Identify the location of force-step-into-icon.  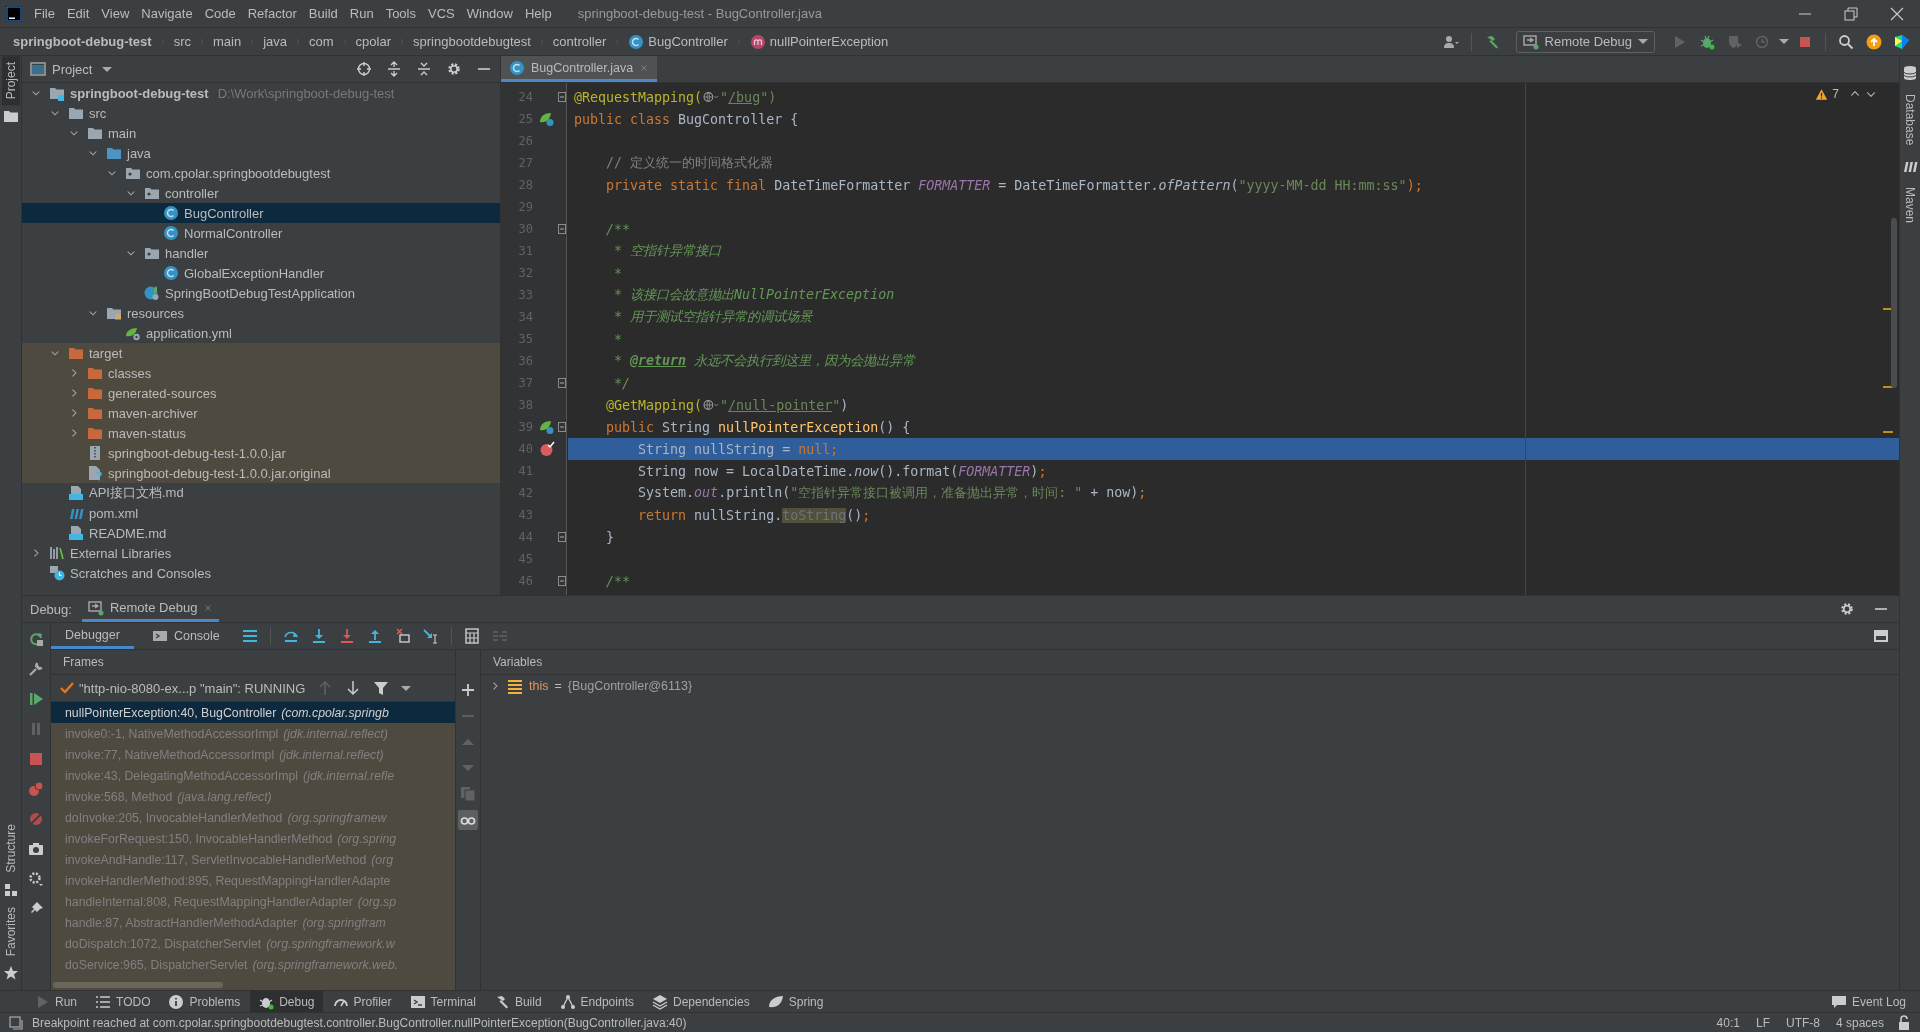
(346, 636).